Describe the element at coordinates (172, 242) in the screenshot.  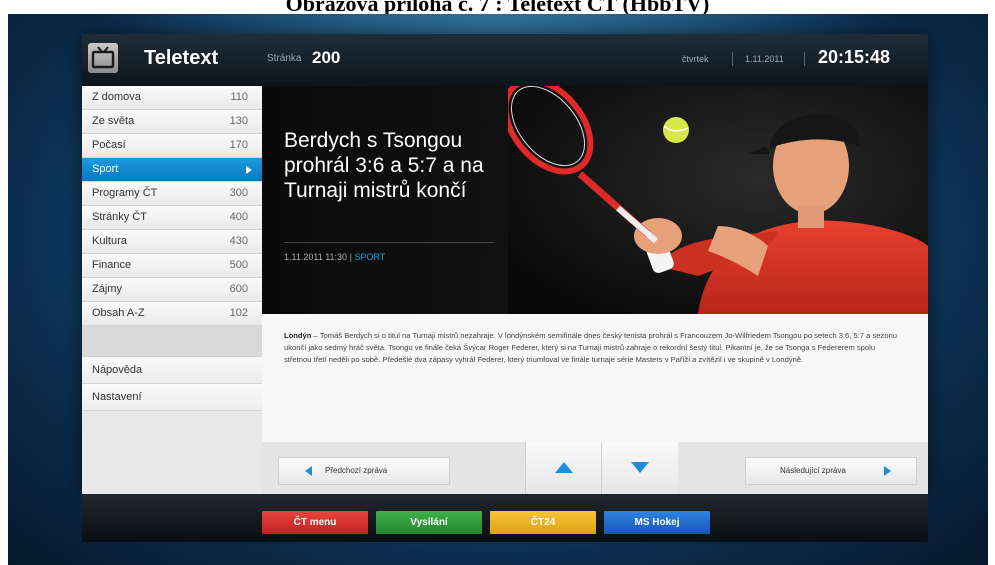
I see `sidebar-item-kultura: Kultura 430` at that location.